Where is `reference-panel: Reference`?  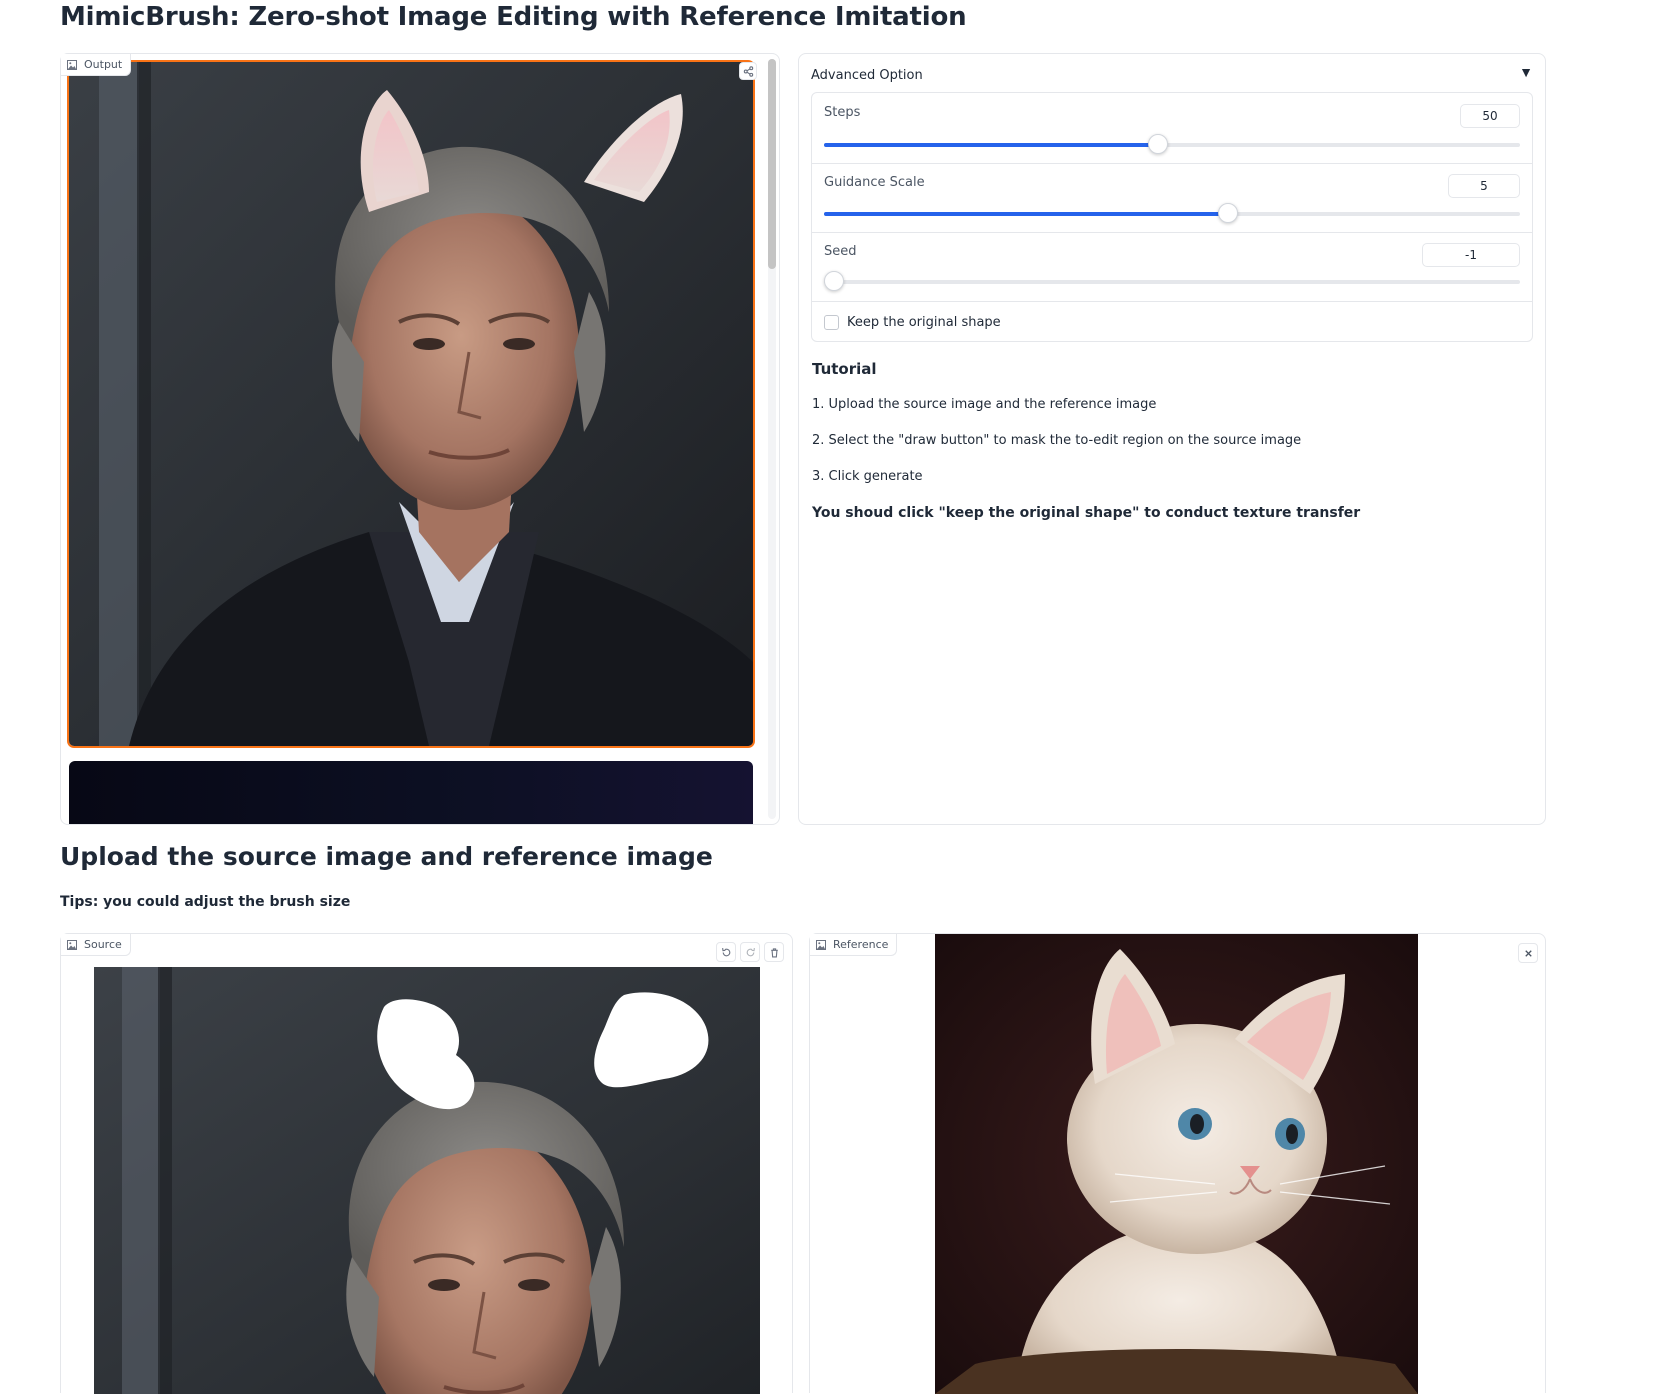
reference-panel: Reference is located at coordinates (1177, 1163).